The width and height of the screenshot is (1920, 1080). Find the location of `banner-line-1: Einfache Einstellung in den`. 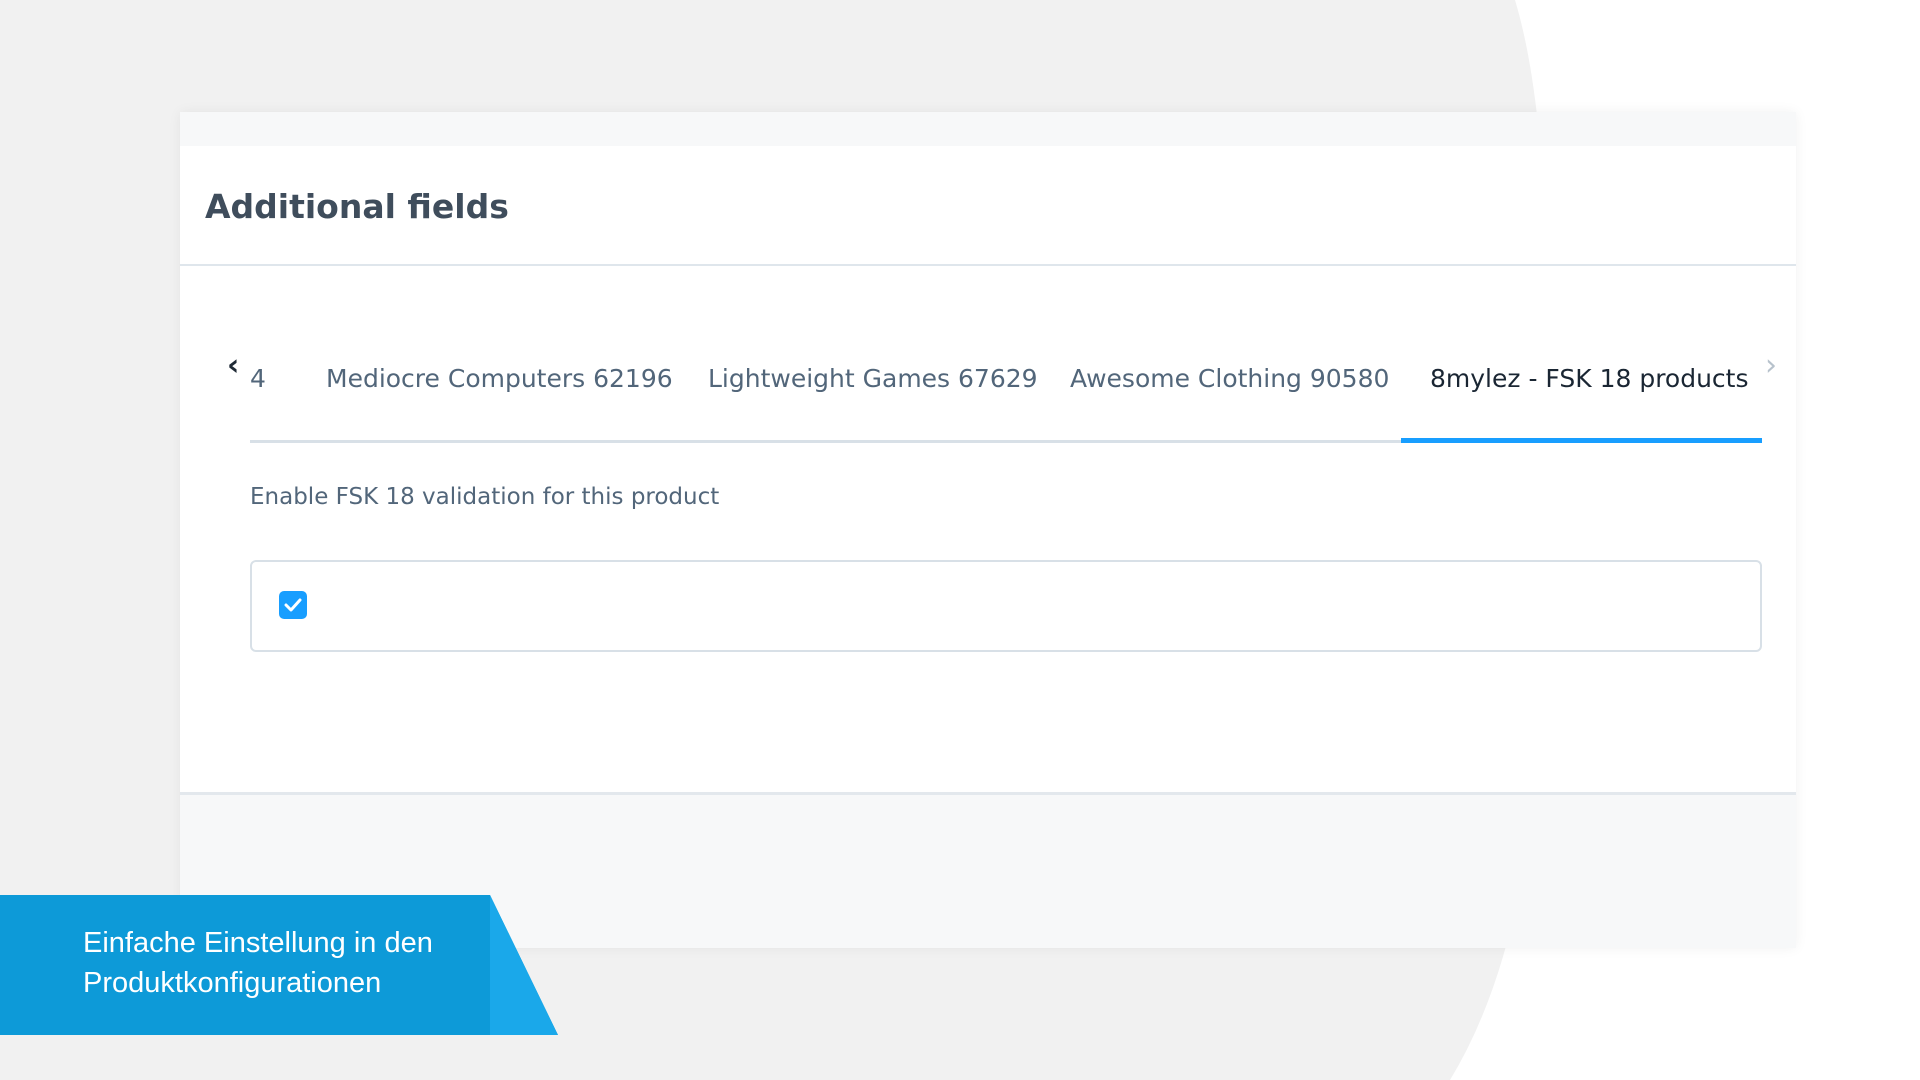

banner-line-1: Einfache Einstellung in den is located at coordinates (258, 943).